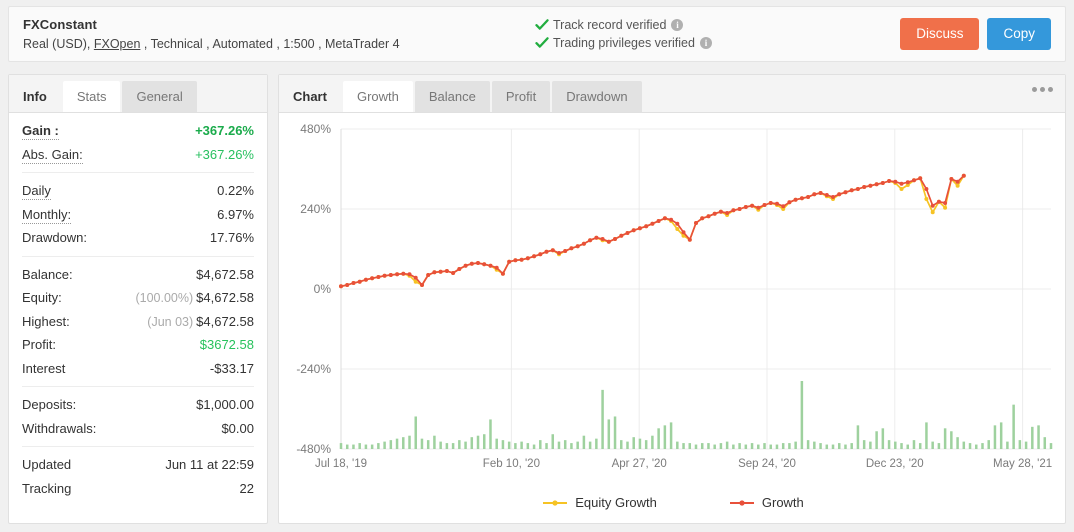 This screenshot has height=532, width=1074. I want to click on verification-label: Trading privileges verified, so click(624, 43).